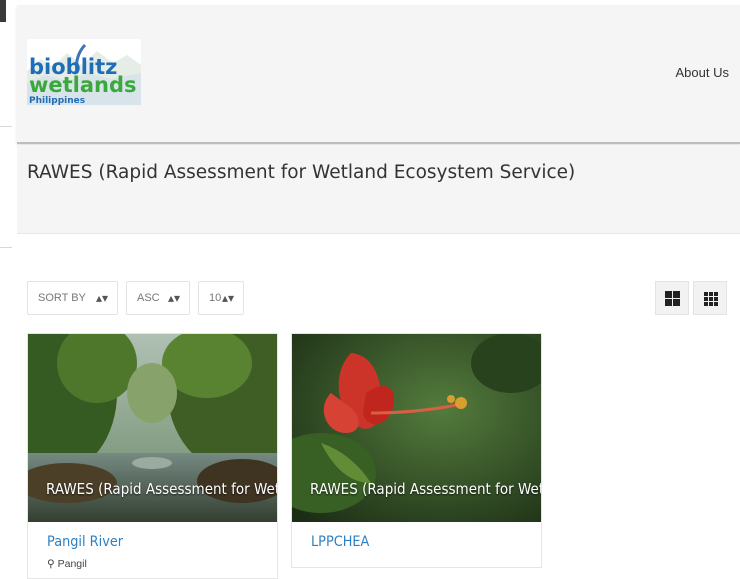 This screenshot has height=579, width=740. I want to click on map-marker-icon: ⚲, so click(51, 564).